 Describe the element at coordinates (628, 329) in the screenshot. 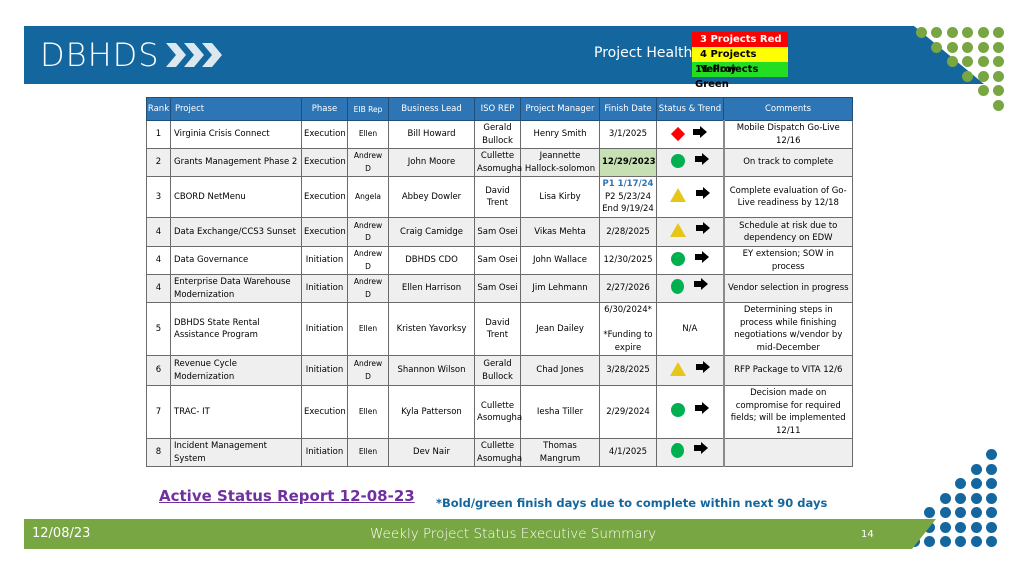

I see `finish-date-cell: 6/30/2024* *Funding to expire` at that location.